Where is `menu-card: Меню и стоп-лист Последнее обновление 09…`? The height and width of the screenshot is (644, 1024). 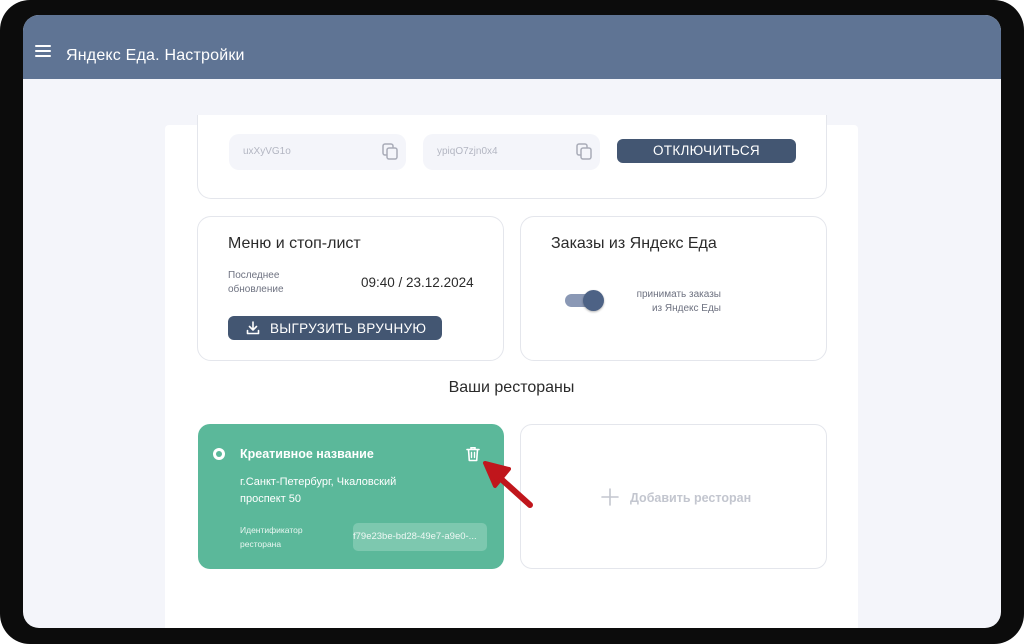
menu-card: Меню и стоп-лист Последнее обновление 09… is located at coordinates (350, 288).